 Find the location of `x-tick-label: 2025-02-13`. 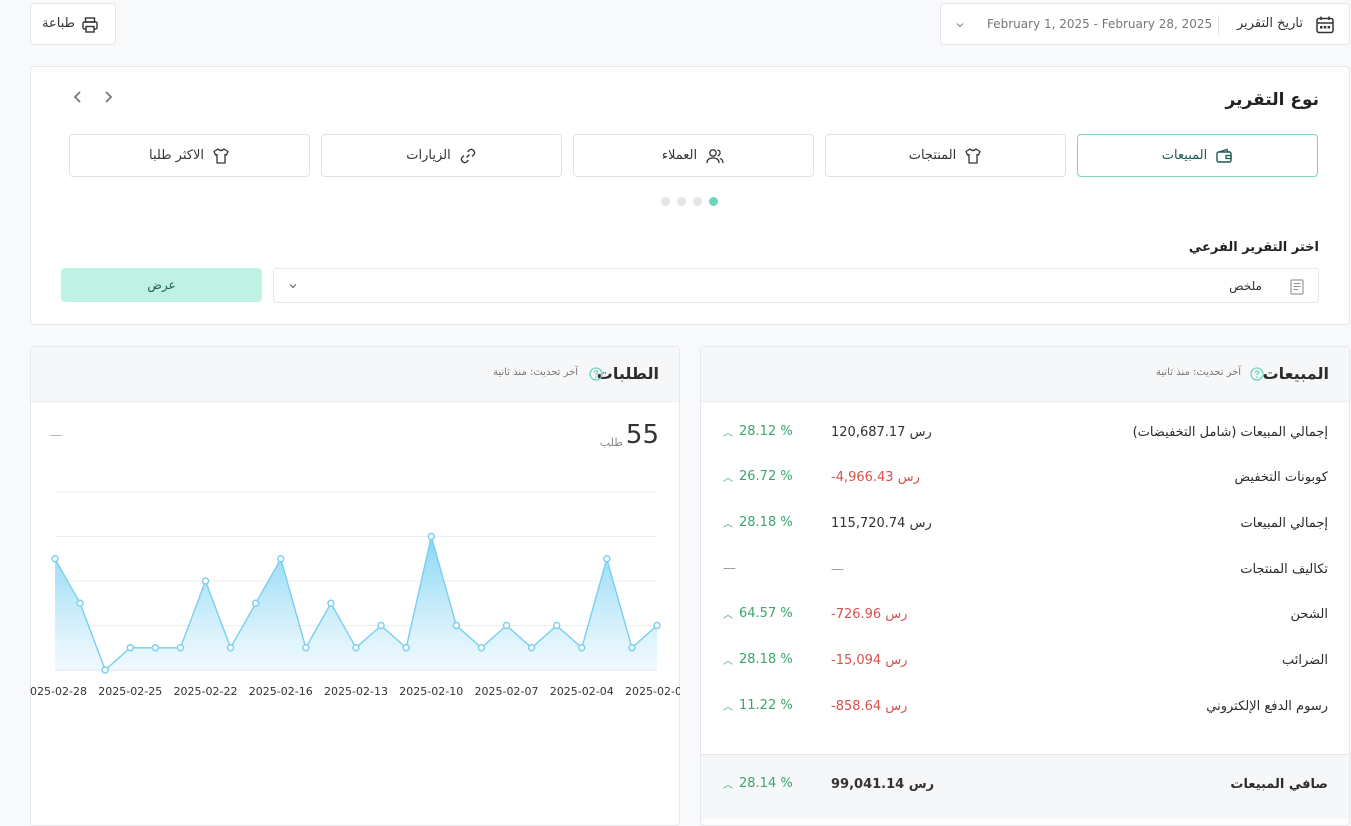

x-tick-label: 2025-02-13 is located at coordinates (356, 691).